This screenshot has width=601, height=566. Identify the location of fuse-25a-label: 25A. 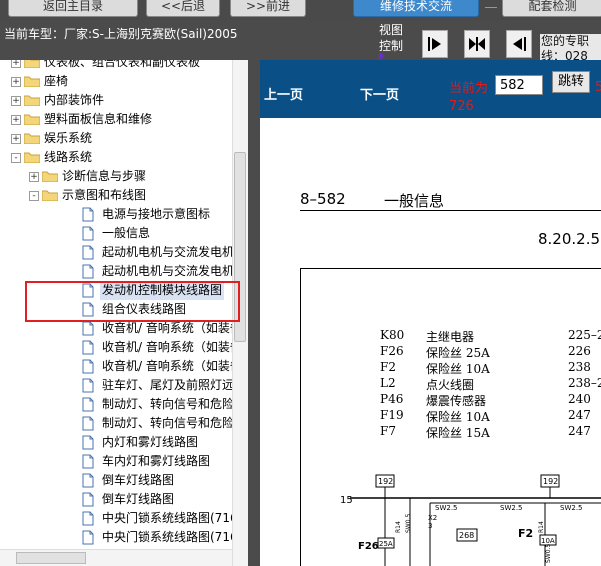
(386, 544).